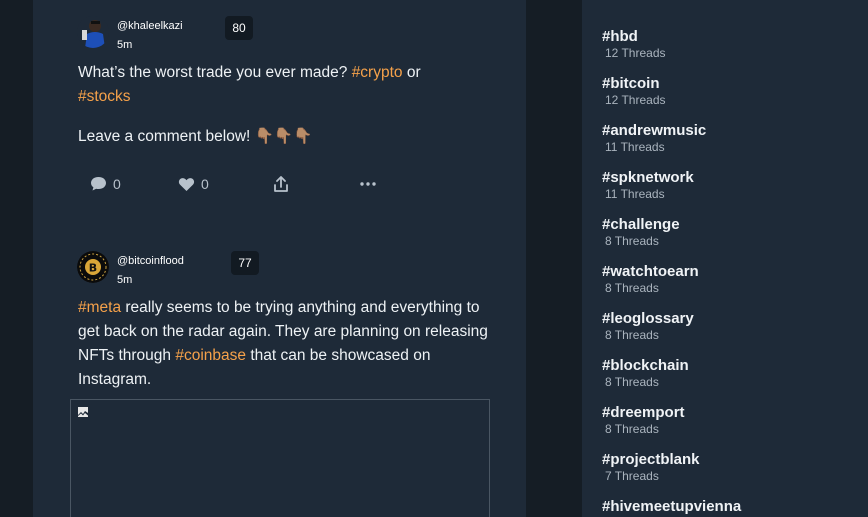  Describe the element at coordinates (240, 184) in the screenshot. I see `post-actions: 0 0` at that location.